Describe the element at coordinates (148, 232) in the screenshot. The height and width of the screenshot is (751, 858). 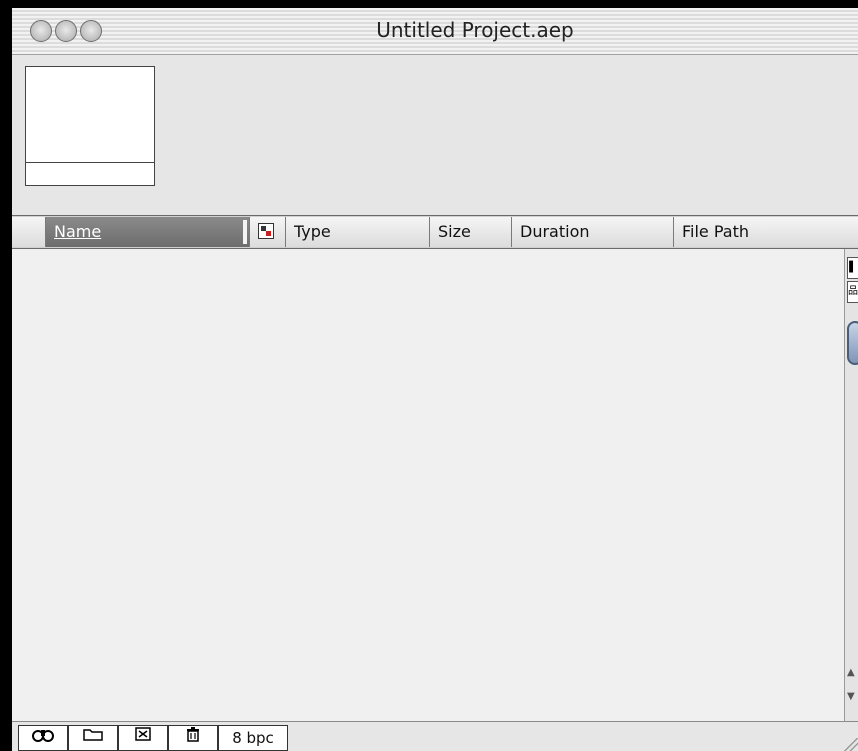
I see `column-header-name: Name` at that location.